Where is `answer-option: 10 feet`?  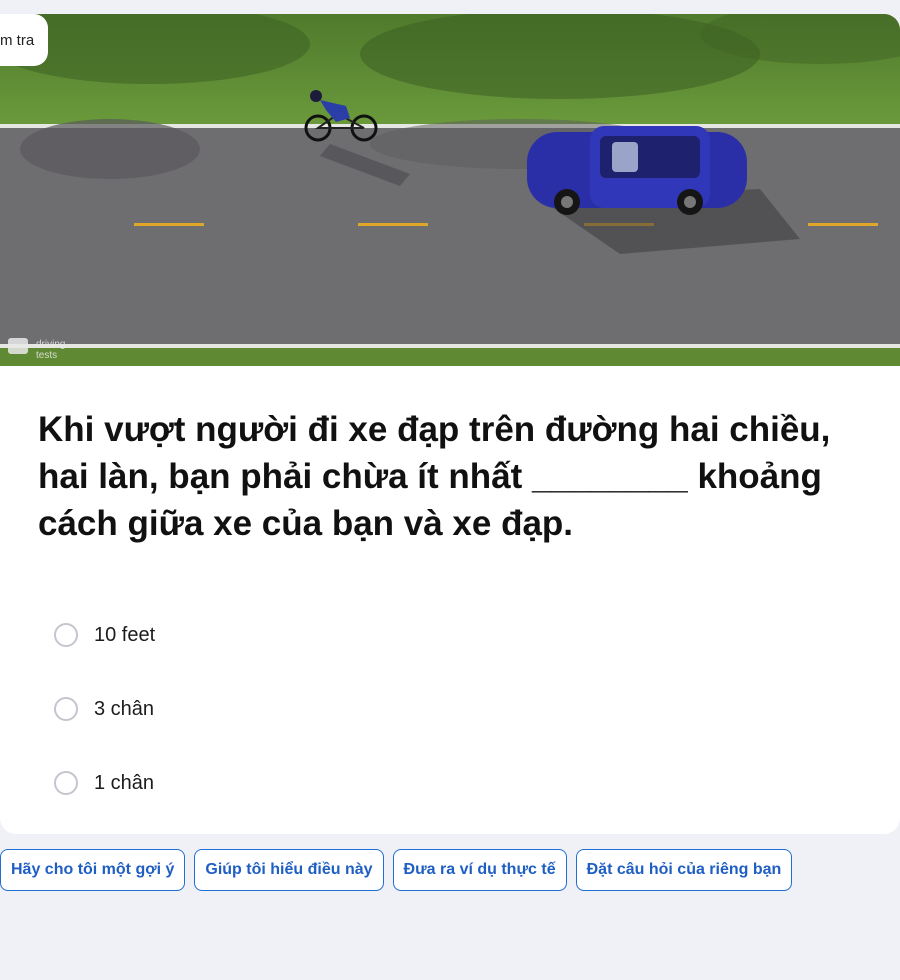
answer-option: 10 feet is located at coordinates (104, 635).